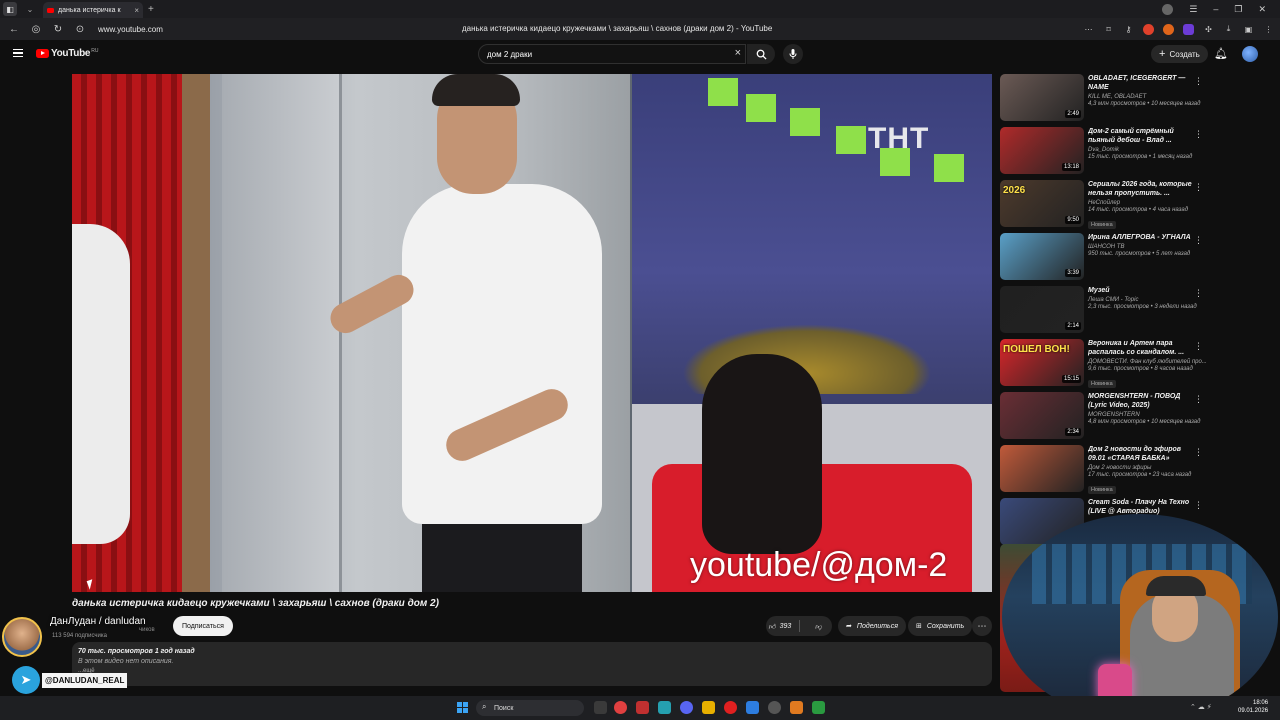 This screenshot has height=720, width=1280. I want to click on reload-icon: ↻, so click(58, 29).